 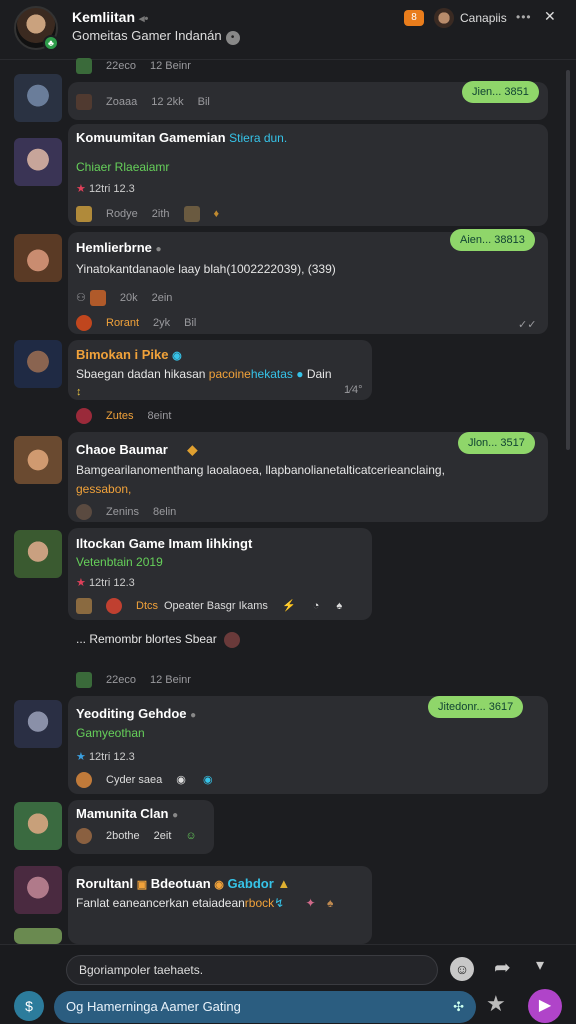 I want to click on reaction-icon: ♠, so click(x=330, y=903).